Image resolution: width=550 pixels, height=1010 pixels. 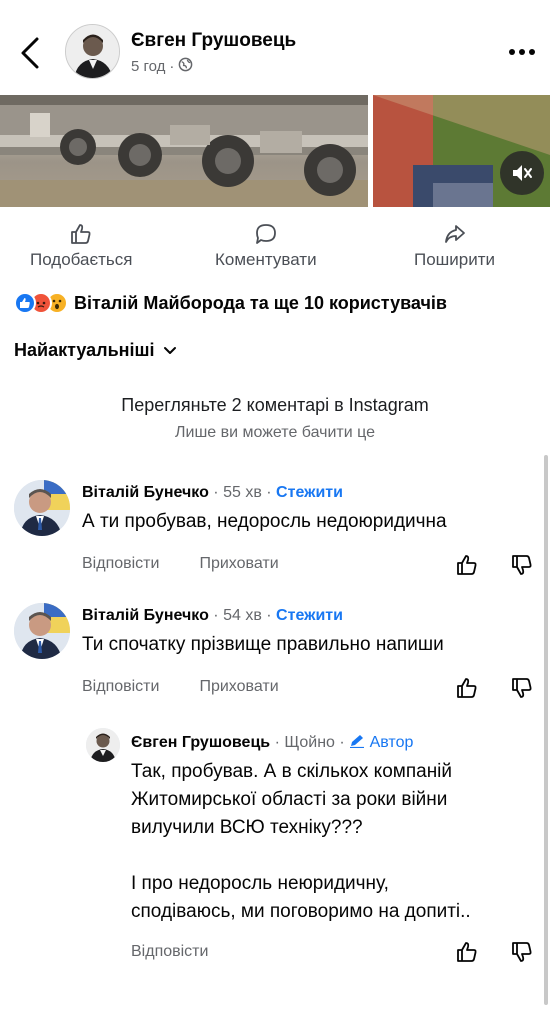 I want to click on globe-icon, so click(x=185, y=66).